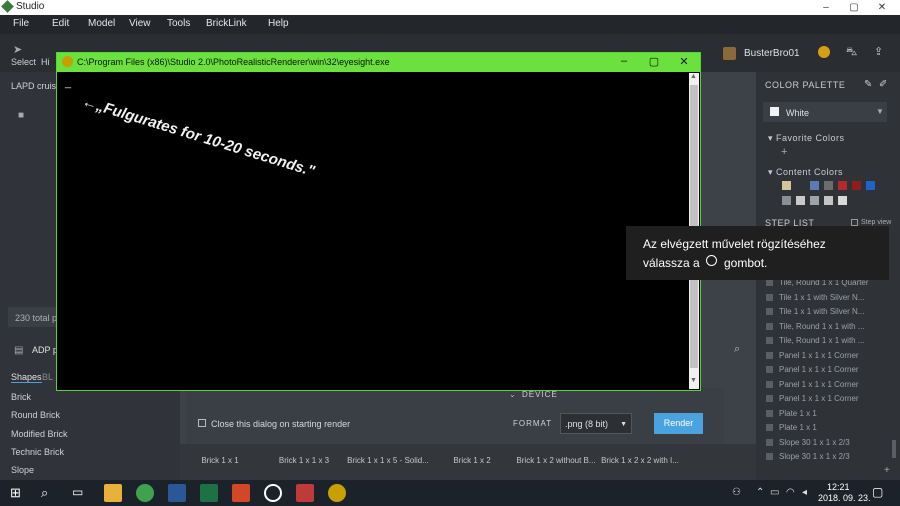 Image resolution: width=900 pixels, height=506 pixels. Describe the element at coordinates (305, 493) in the screenshot. I see `app-icon` at that location.